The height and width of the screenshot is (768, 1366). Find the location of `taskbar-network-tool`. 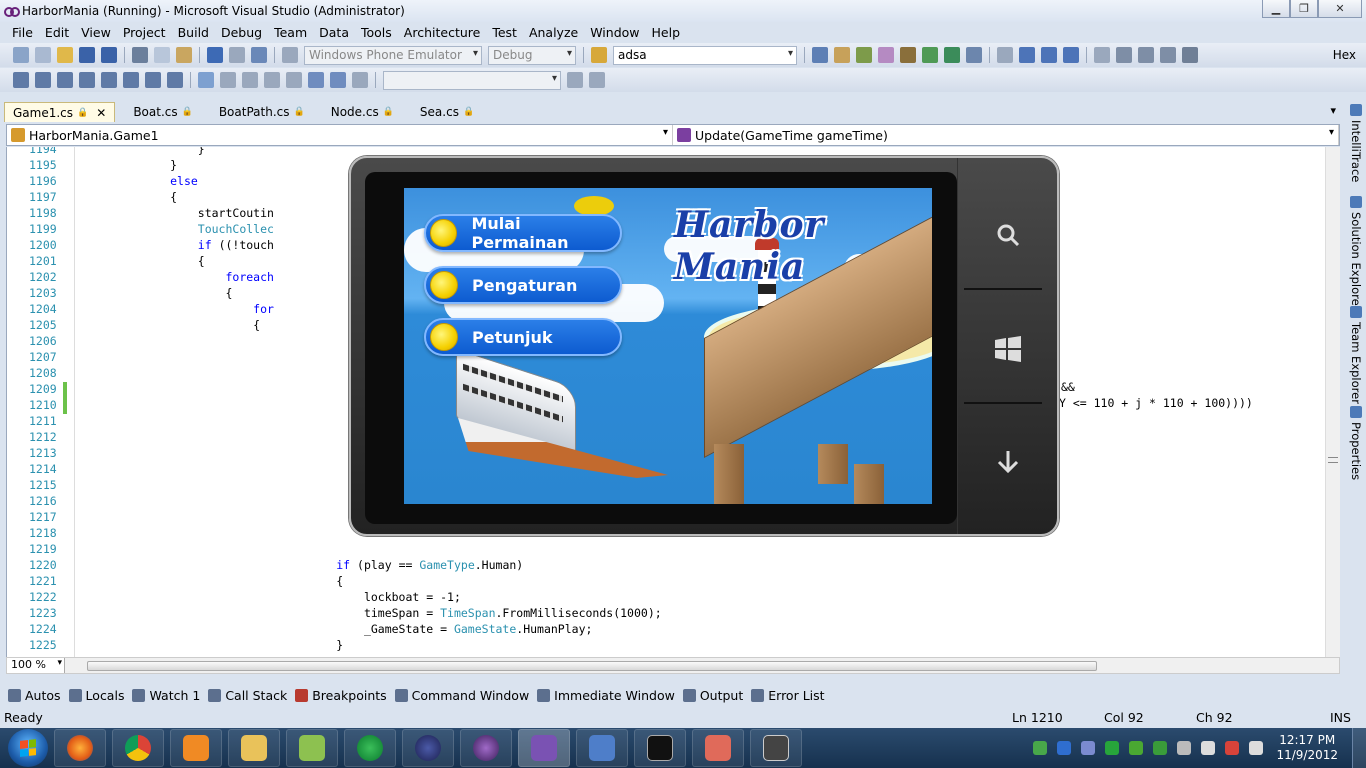

taskbar-network-tool is located at coordinates (602, 748).